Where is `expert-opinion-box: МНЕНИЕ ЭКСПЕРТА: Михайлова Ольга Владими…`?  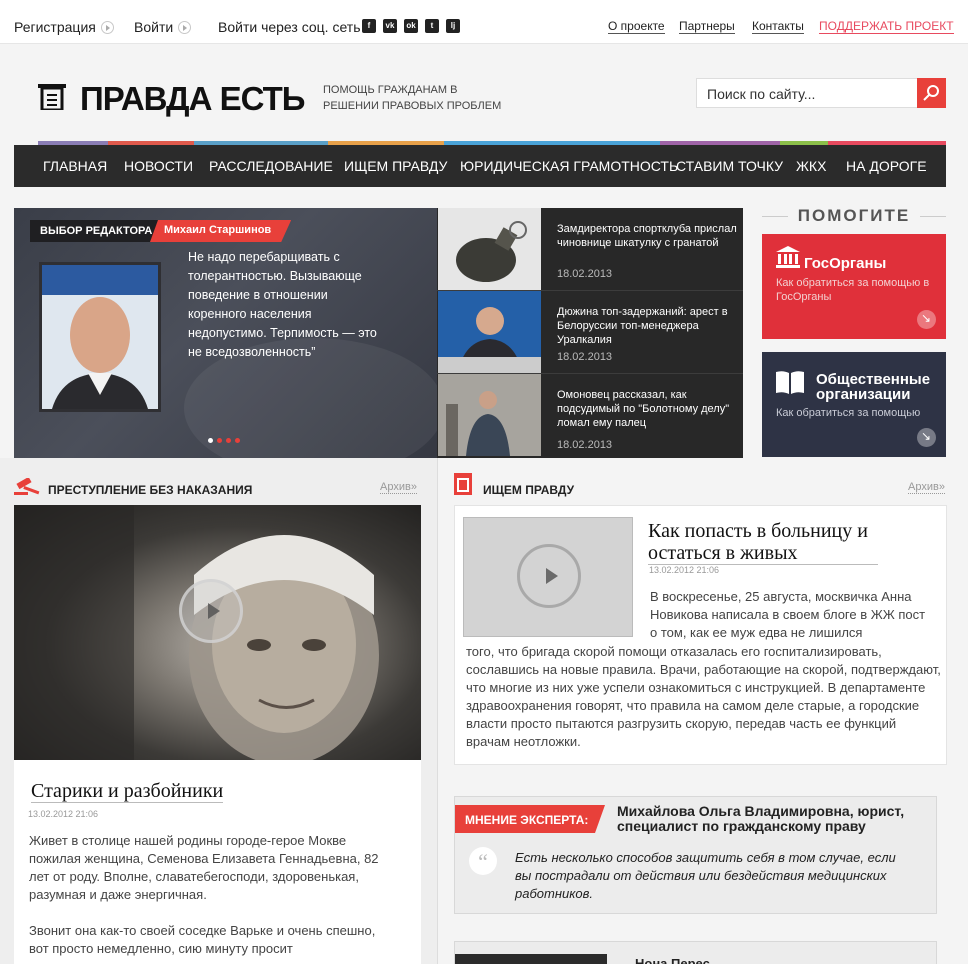
expert-opinion-box: МНЕНИЕ ЭКСПЕРТА: Михайлова Ольга Владими… is located at coordinates (695, 855).